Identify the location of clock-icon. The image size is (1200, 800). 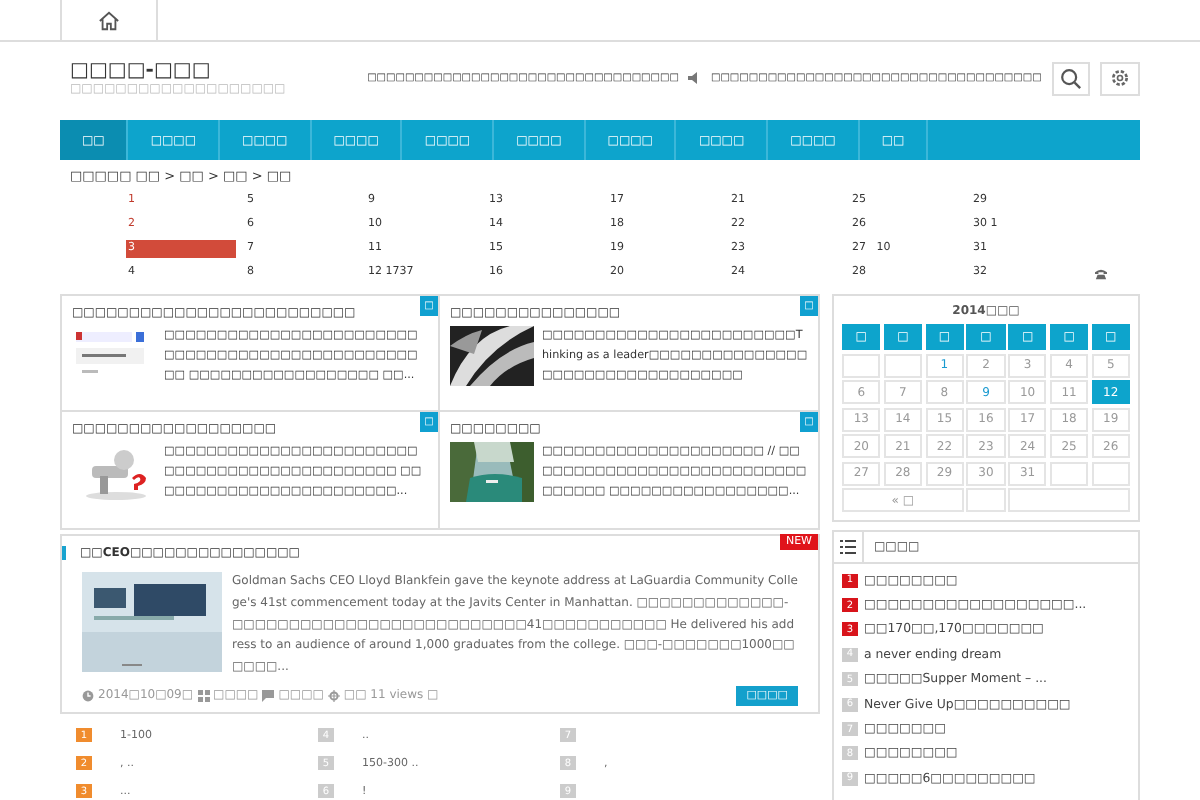
(88, 695).